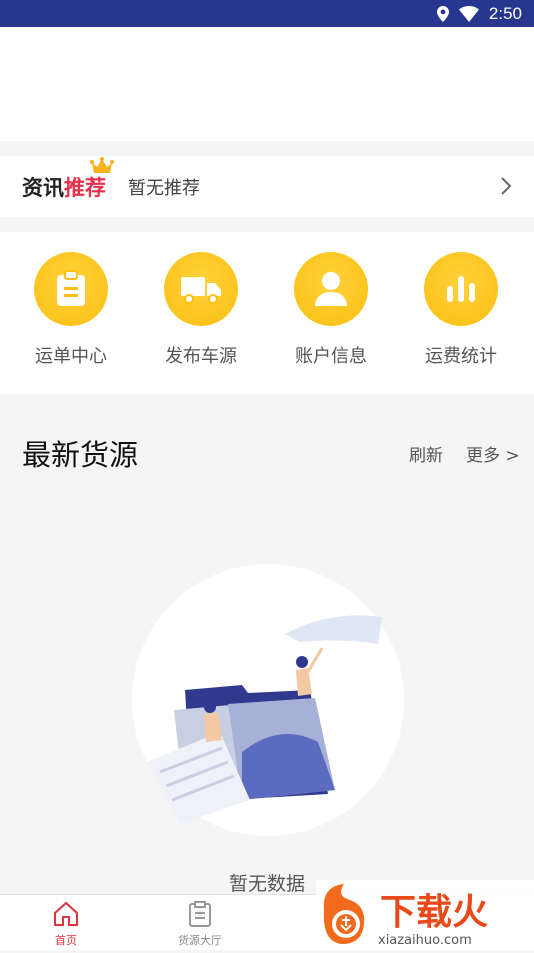  What do you see at coordinates (461, 356) in the screenshot?
I see `menu-label: 运费统计` at bounding box center [461, 356].